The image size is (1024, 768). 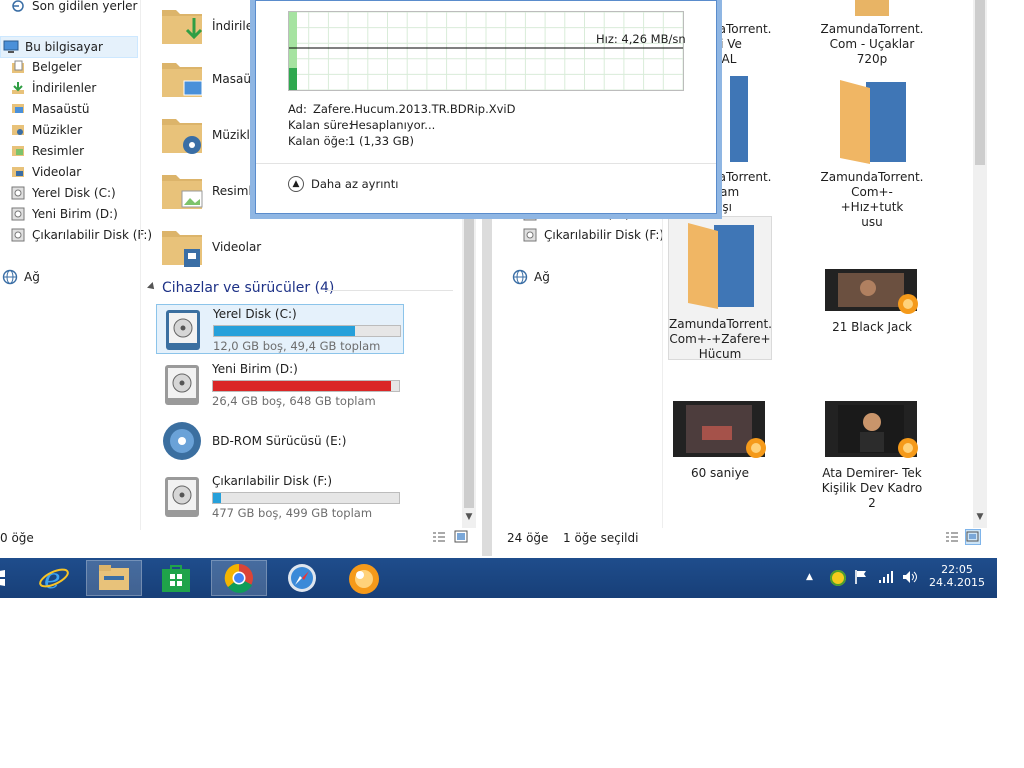 What do you see at coordinates (305, 247) in the screenshot?
I see `folder-videos: Videolar` at bounding box center [305, 247].